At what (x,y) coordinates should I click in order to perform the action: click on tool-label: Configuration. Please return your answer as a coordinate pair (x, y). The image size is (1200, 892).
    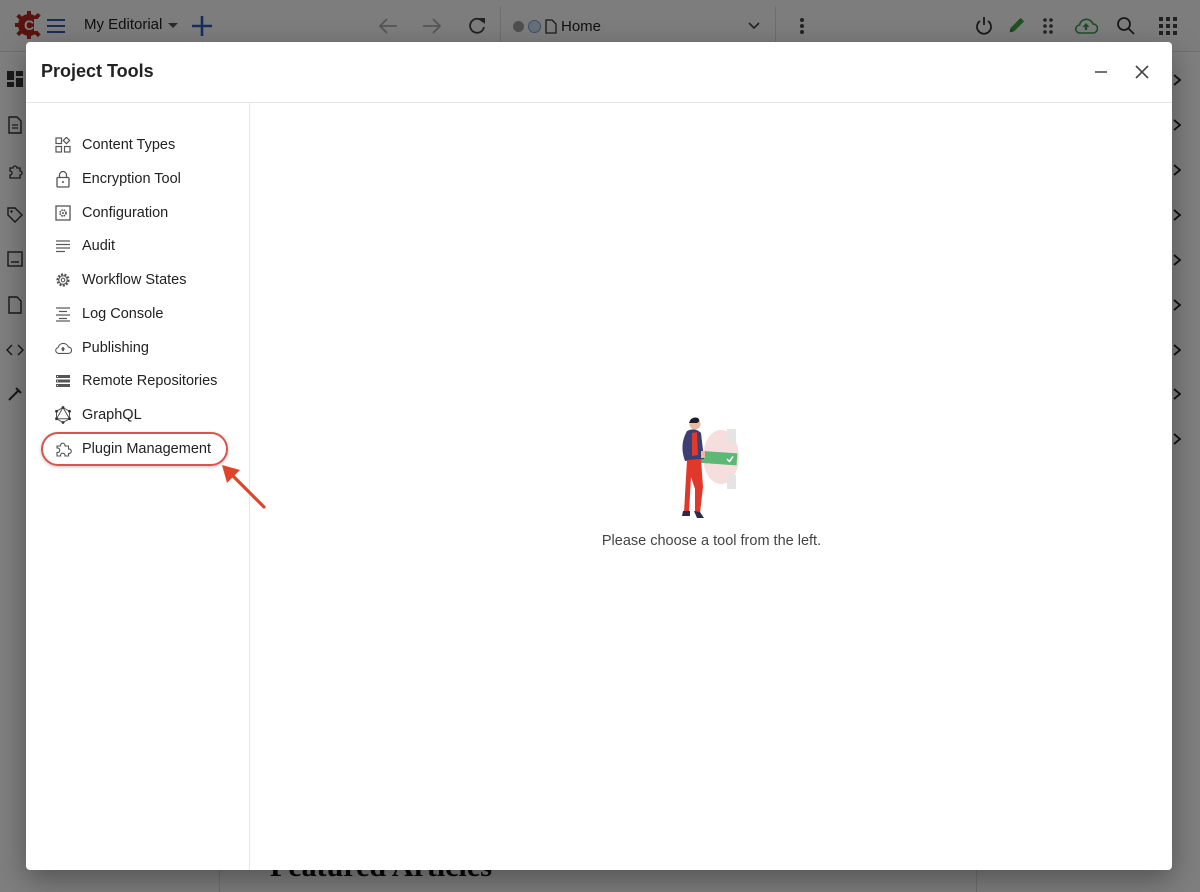
    Looking at the image, I should click on (125, 213).